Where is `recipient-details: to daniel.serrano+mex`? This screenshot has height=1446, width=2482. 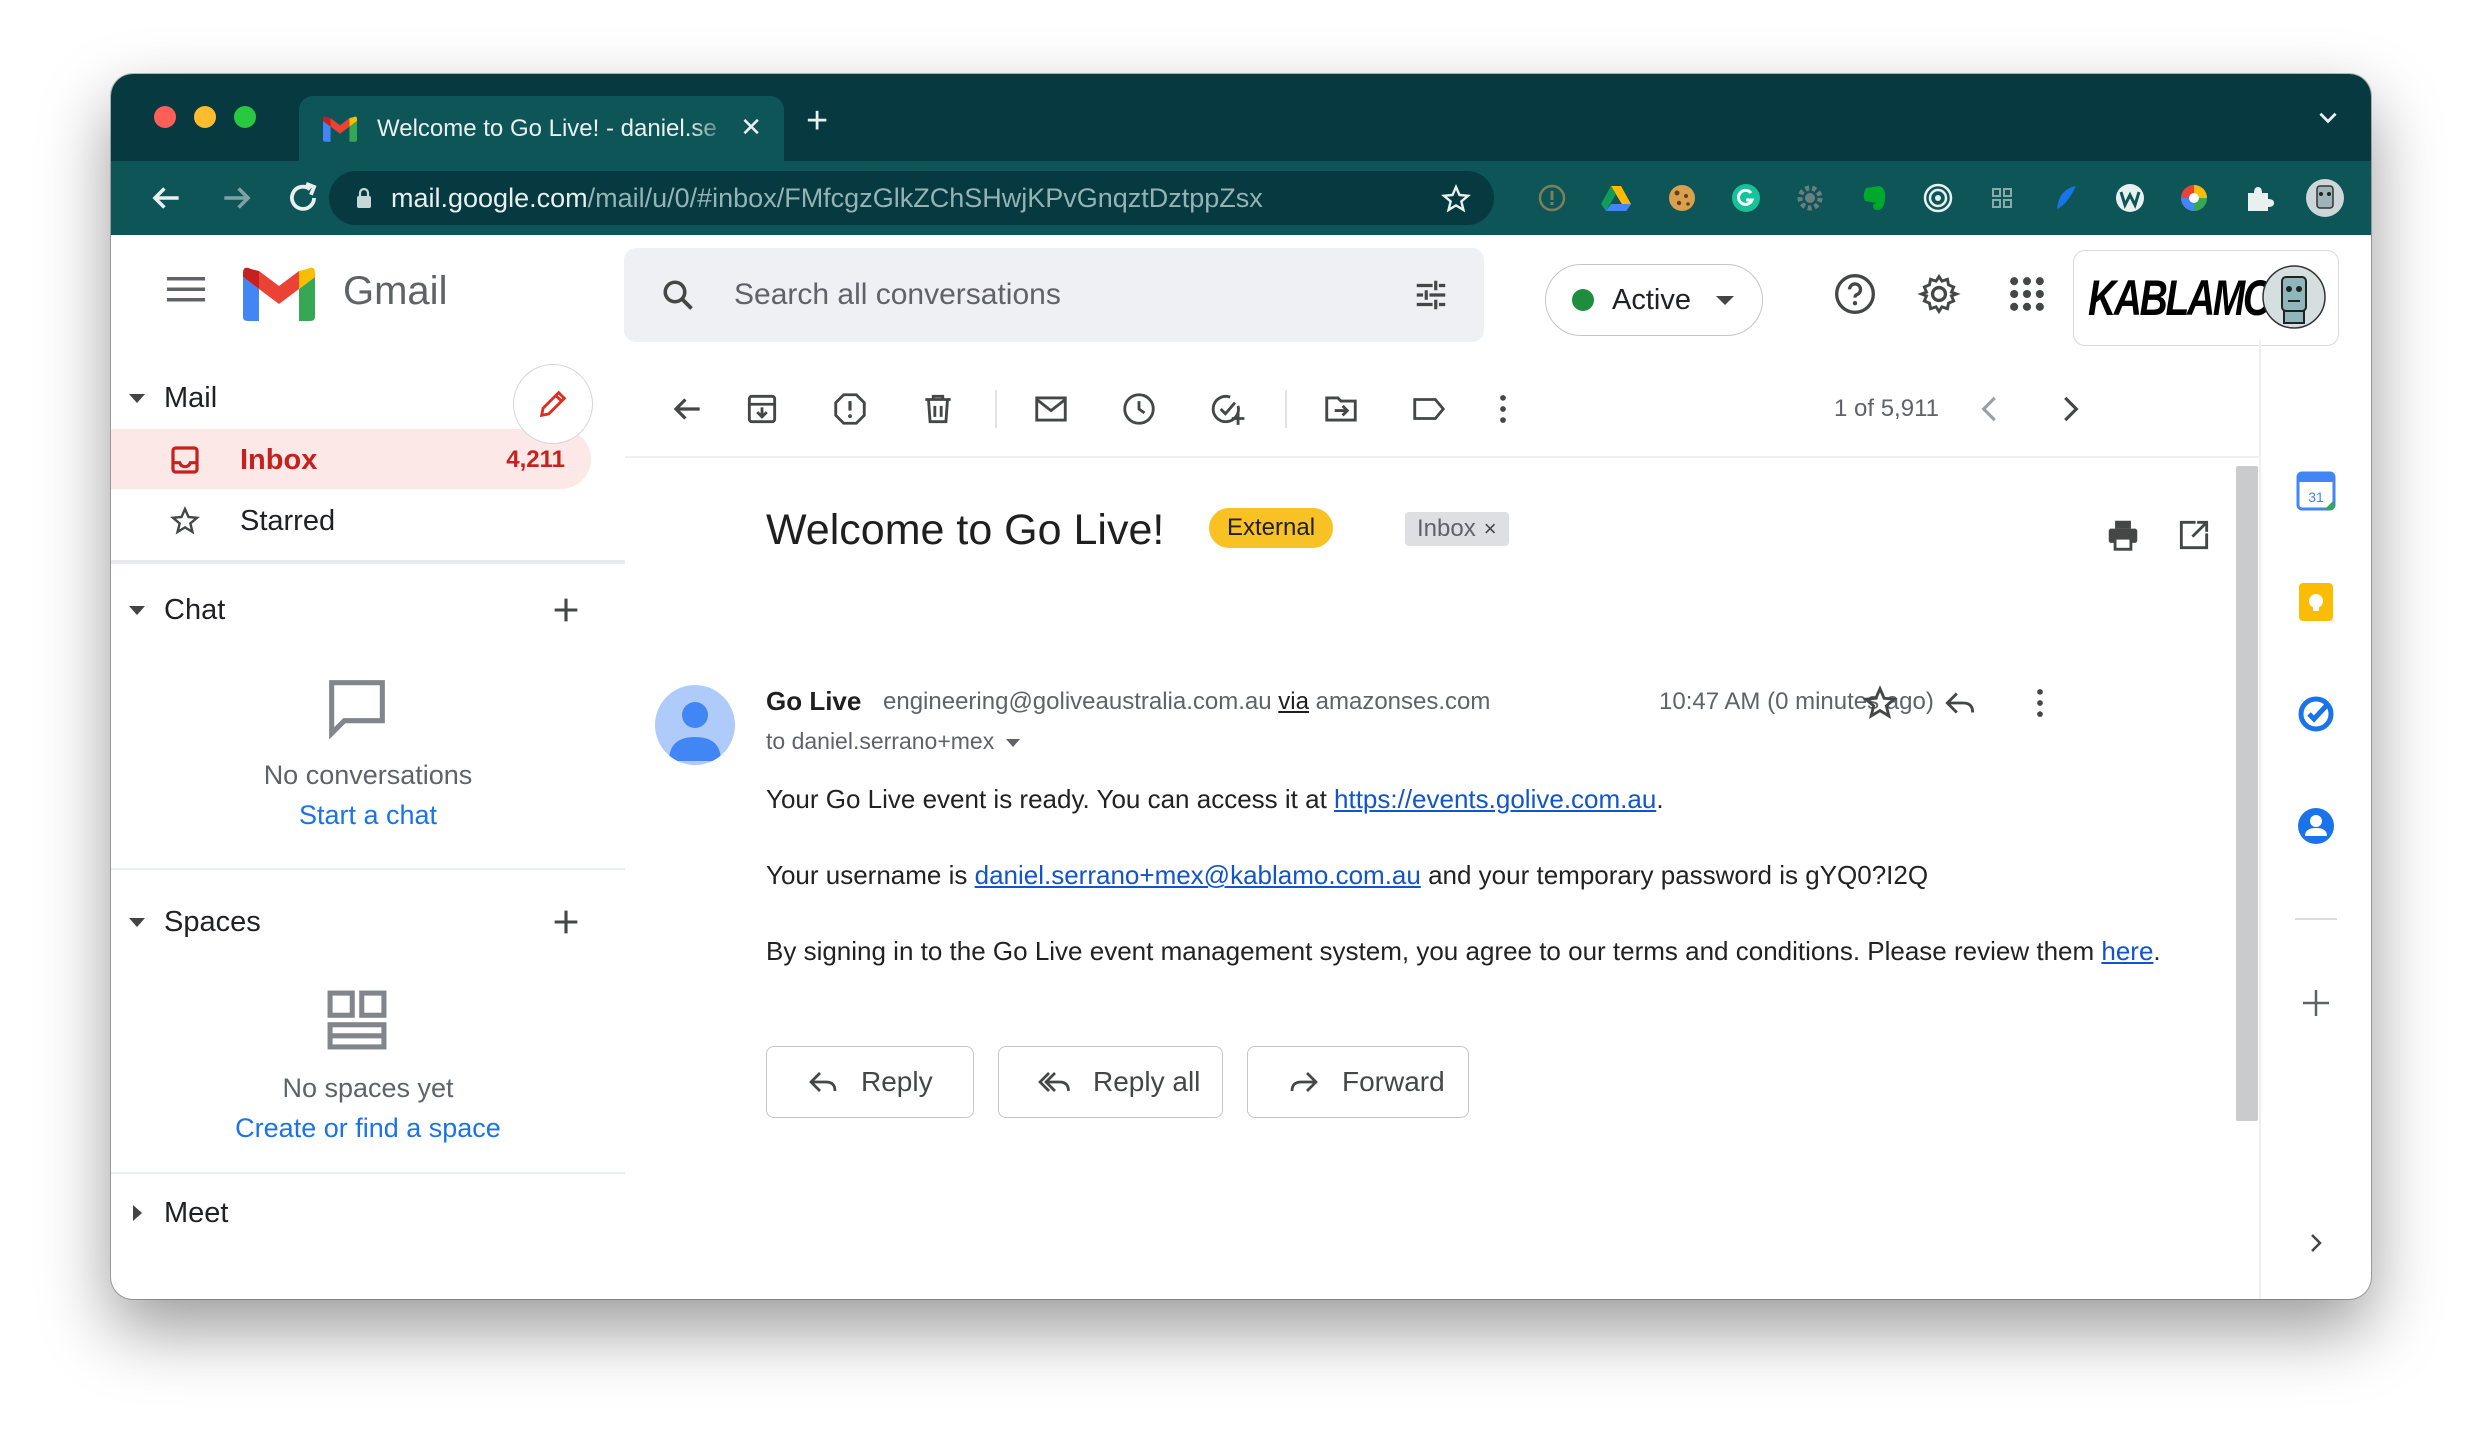 recipient-details: to daniel.serrano+mex is located at coordinates (893, 741).